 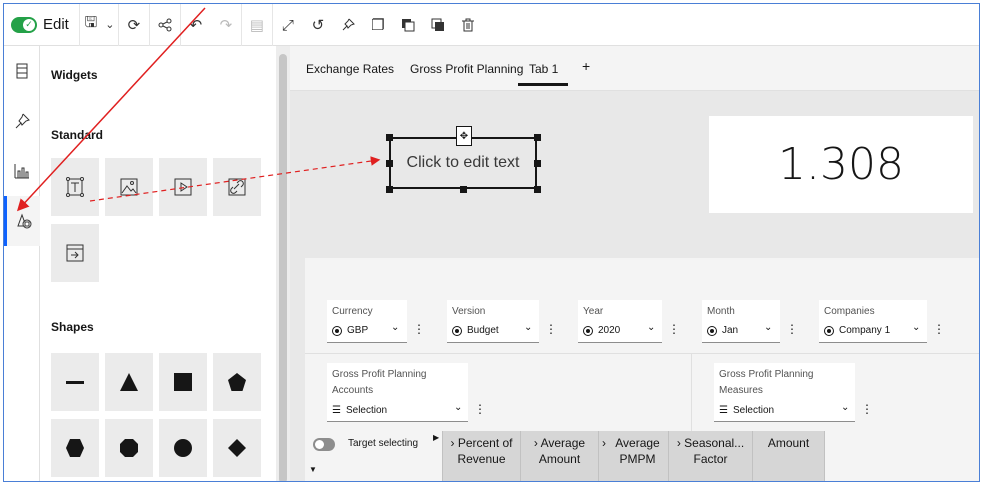 What do you see at coordinates (466, 69) in the screenshot?
I see `tab-gross-profit-planning: Gross Profit Planning` at bounding box center [466, 69].